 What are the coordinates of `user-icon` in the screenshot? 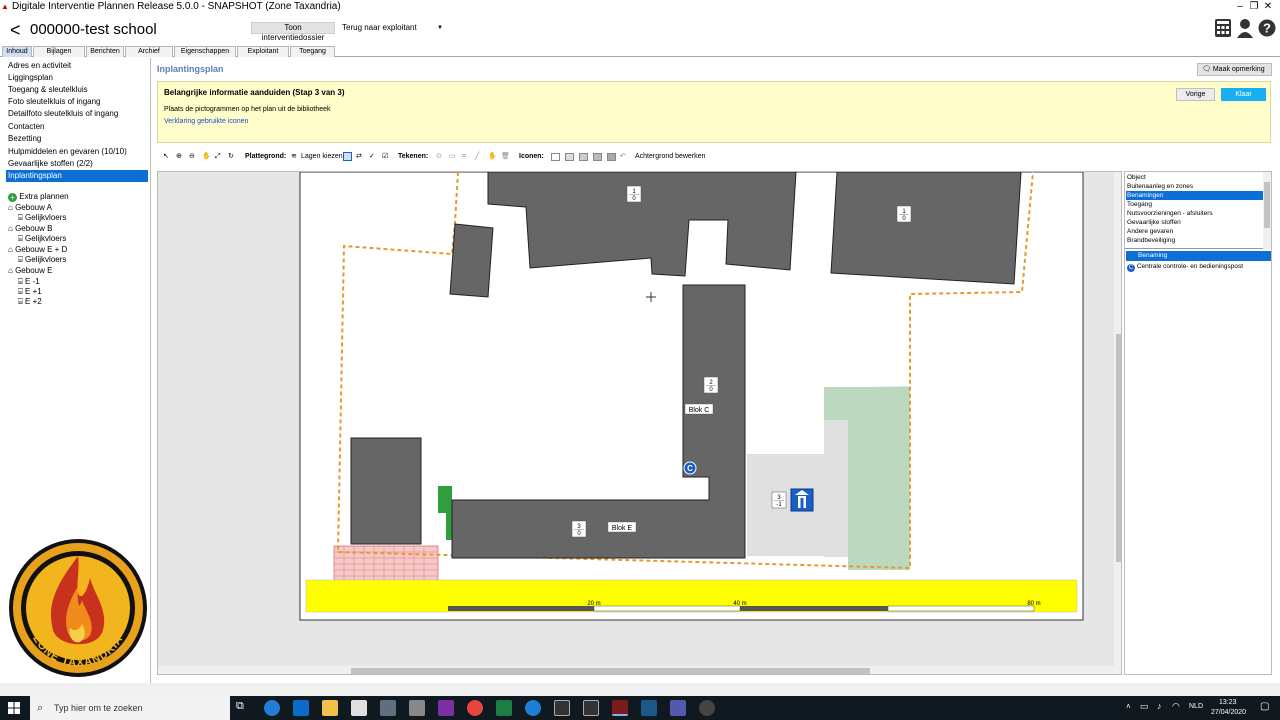 It's located at (1245, 28).